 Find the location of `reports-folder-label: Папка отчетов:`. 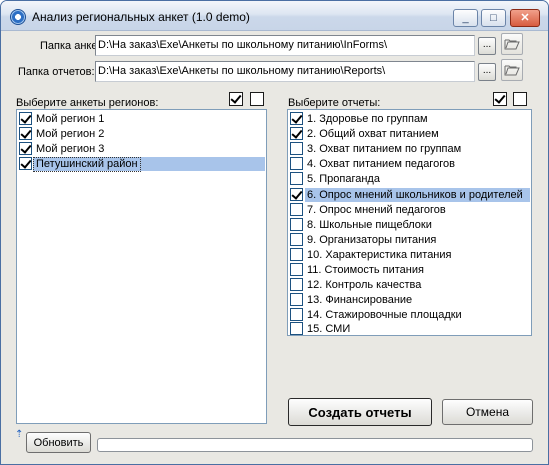

reports-folder-label: Папка отчетов: is located at coordinates (56, 72).